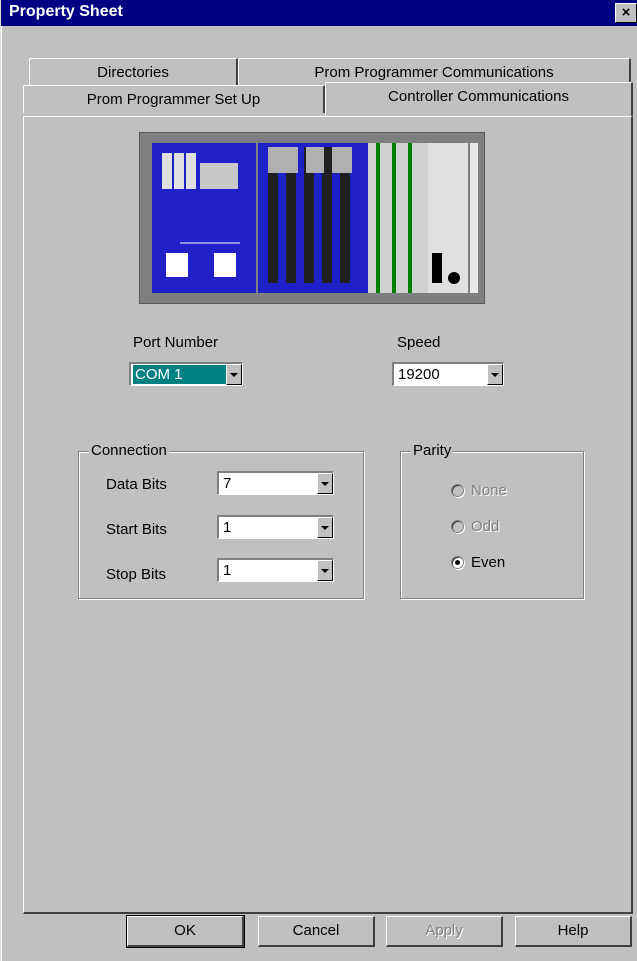 This screenshot has height=961, width=637. Describe the element at coordinates (485, 526) in the screenshot. I see `parity-odd-label: Odd` at that location.